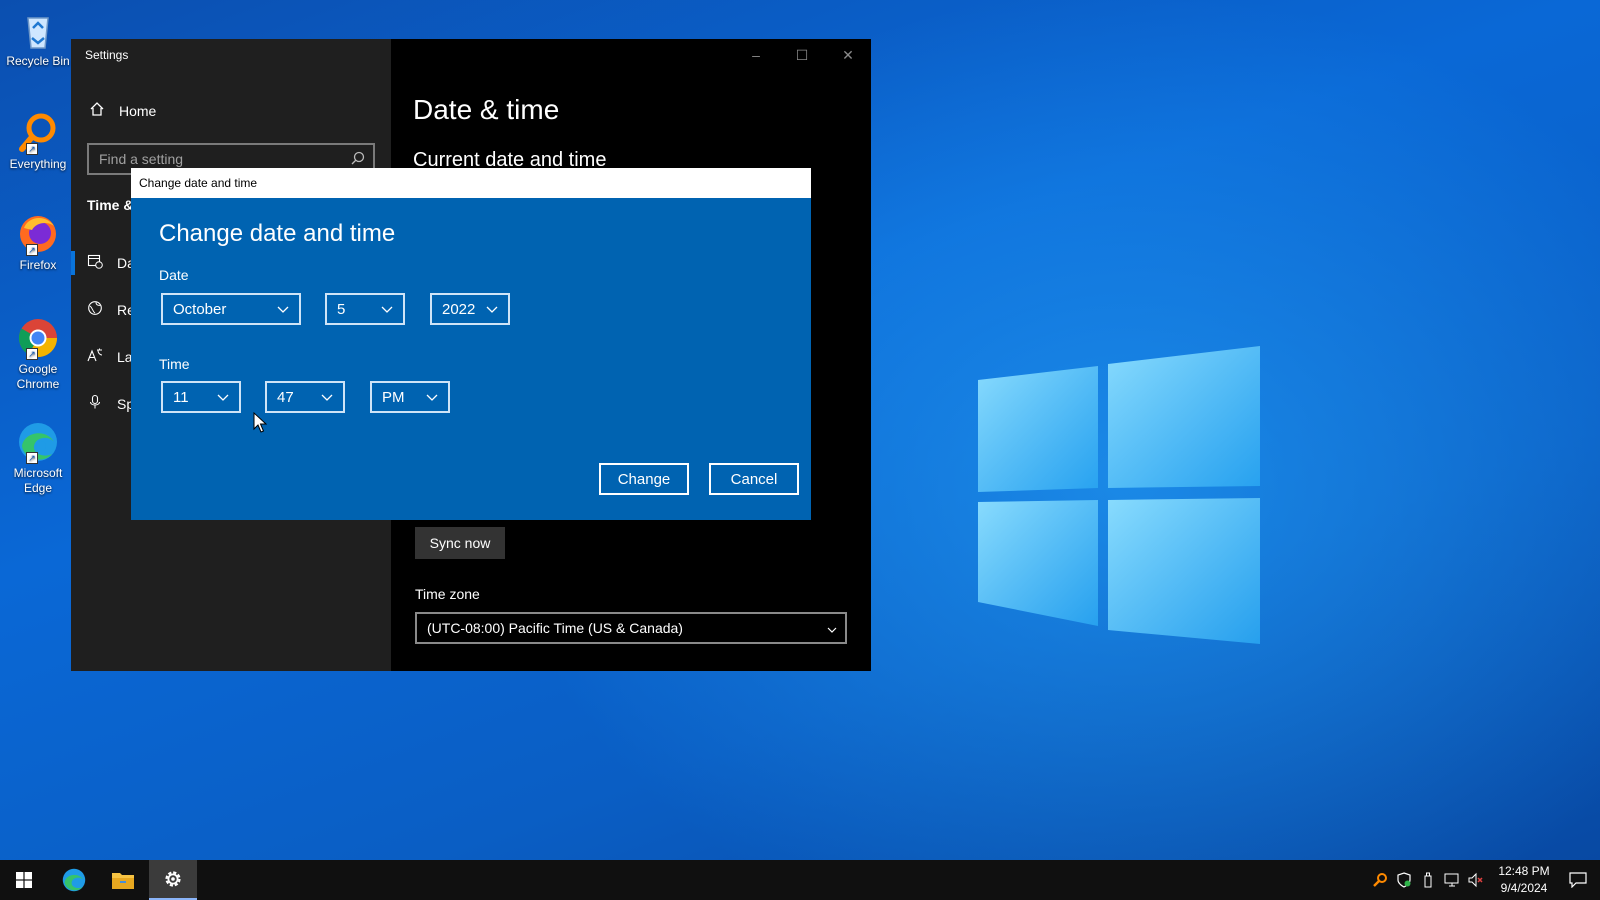  I want to click on desktop-icon-recycle-bin: Recycle Bin, so click(38, 38).